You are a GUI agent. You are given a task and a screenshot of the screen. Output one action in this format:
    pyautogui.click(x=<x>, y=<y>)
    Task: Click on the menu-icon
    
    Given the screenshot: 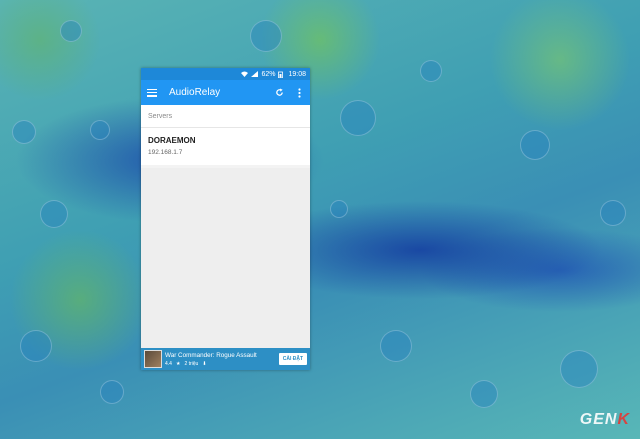 What is the action you would take?
    pyautogui.click(x=152, y=92)
    